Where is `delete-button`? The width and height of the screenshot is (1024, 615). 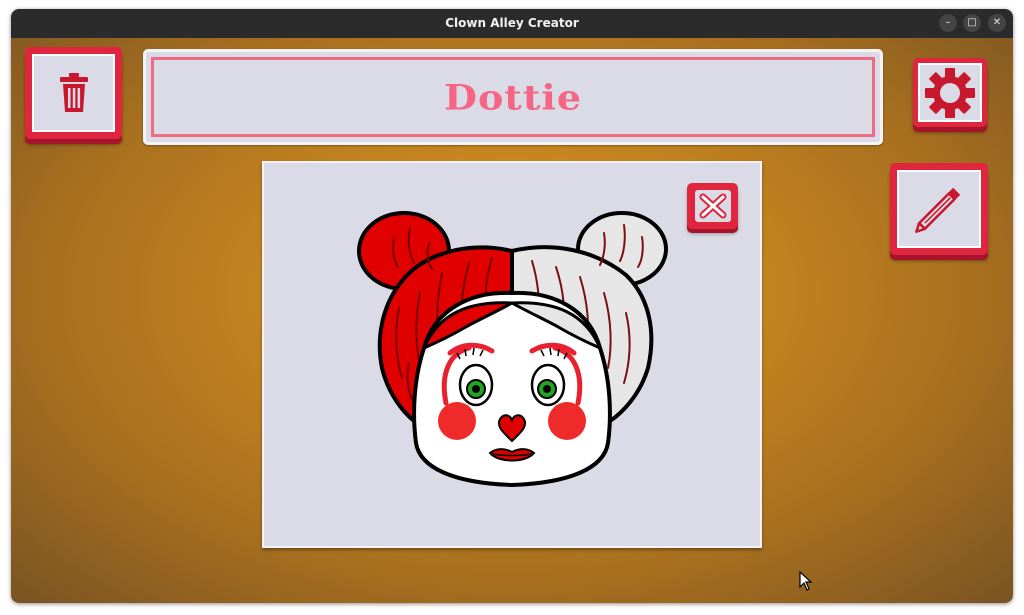 delete-button is located at coordinates (73, 93).